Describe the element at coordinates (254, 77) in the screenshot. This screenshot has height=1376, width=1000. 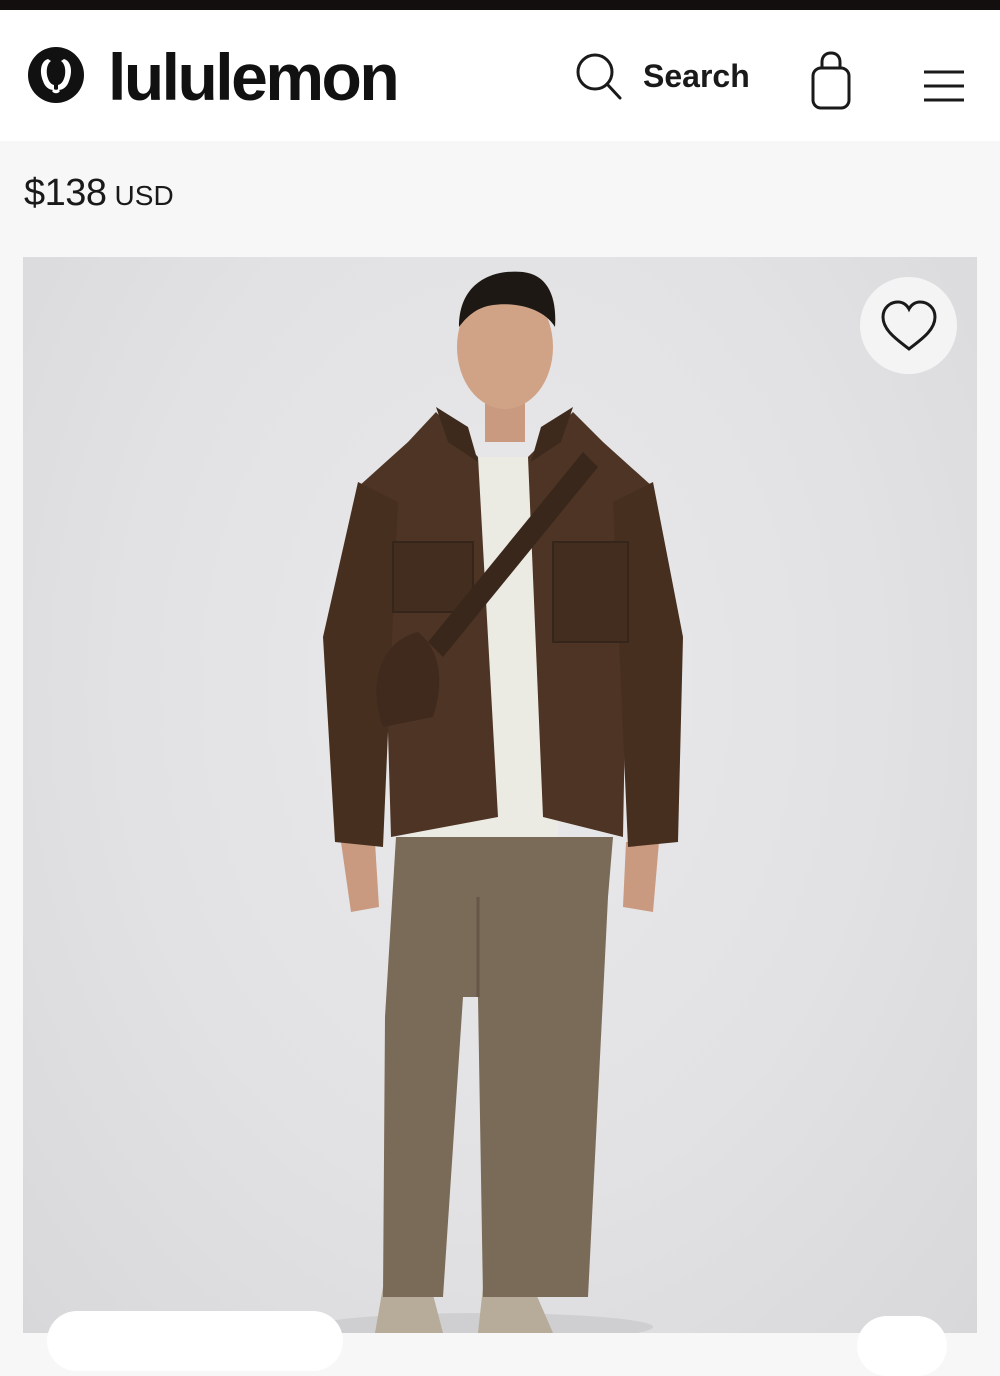
I see `brand-wordmark: lululemon` at that location.